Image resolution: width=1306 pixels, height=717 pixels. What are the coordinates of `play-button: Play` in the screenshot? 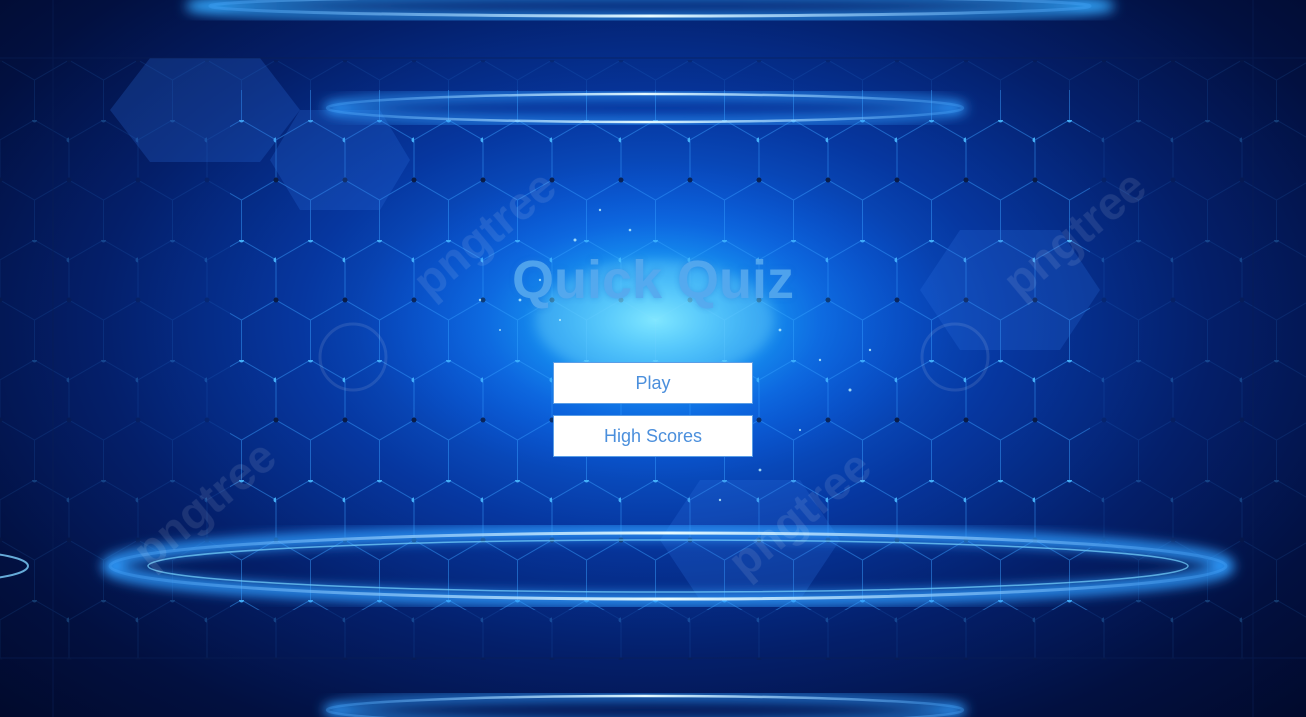 It's located at (653, 383).